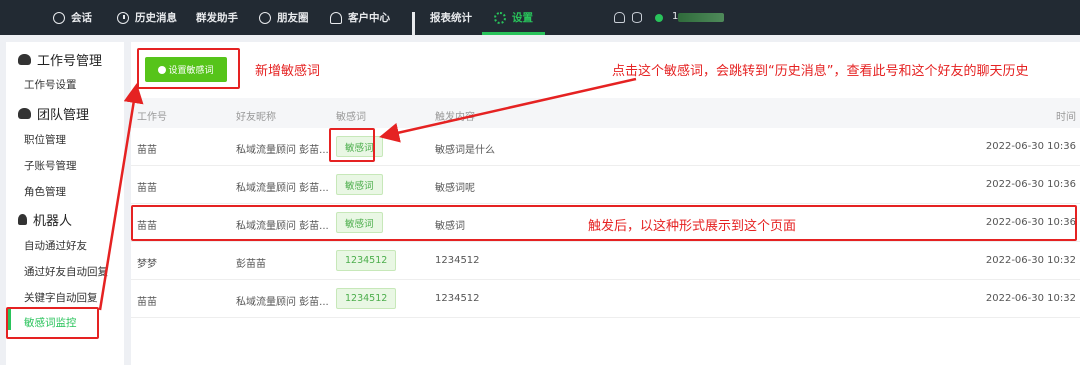  I want to click on nav-broadcast: 群发助手, so click(217, 17).